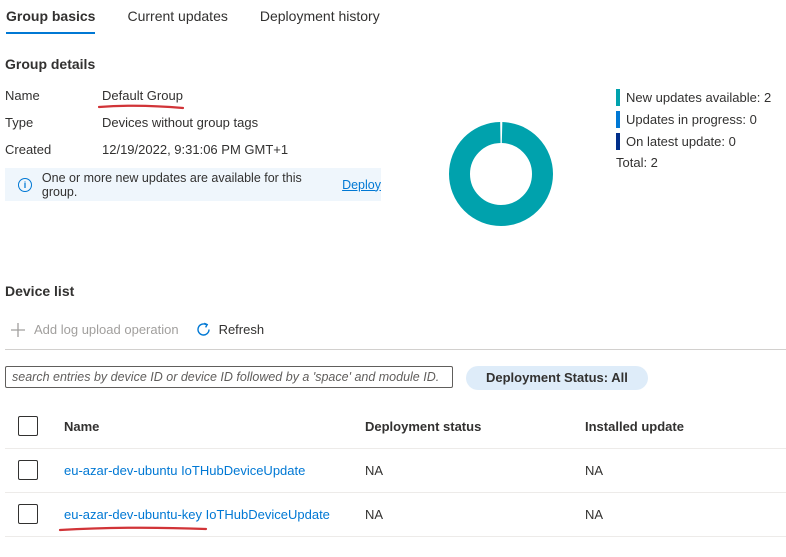 The image size is (786, 557). I want to click on tab-deployment-history: Deployment history, so click(320, 18).